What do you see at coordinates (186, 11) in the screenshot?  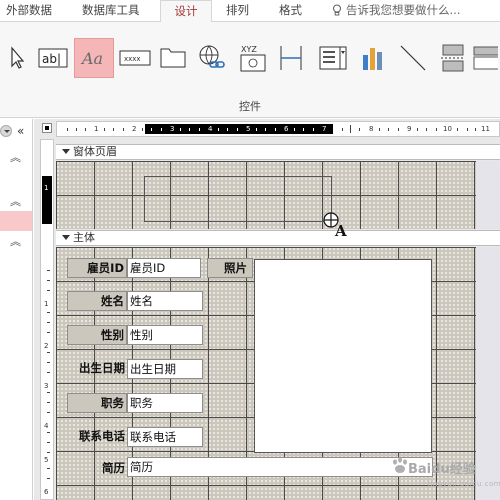 I see `tab-design: 设计` at bounding box center [186, 11].